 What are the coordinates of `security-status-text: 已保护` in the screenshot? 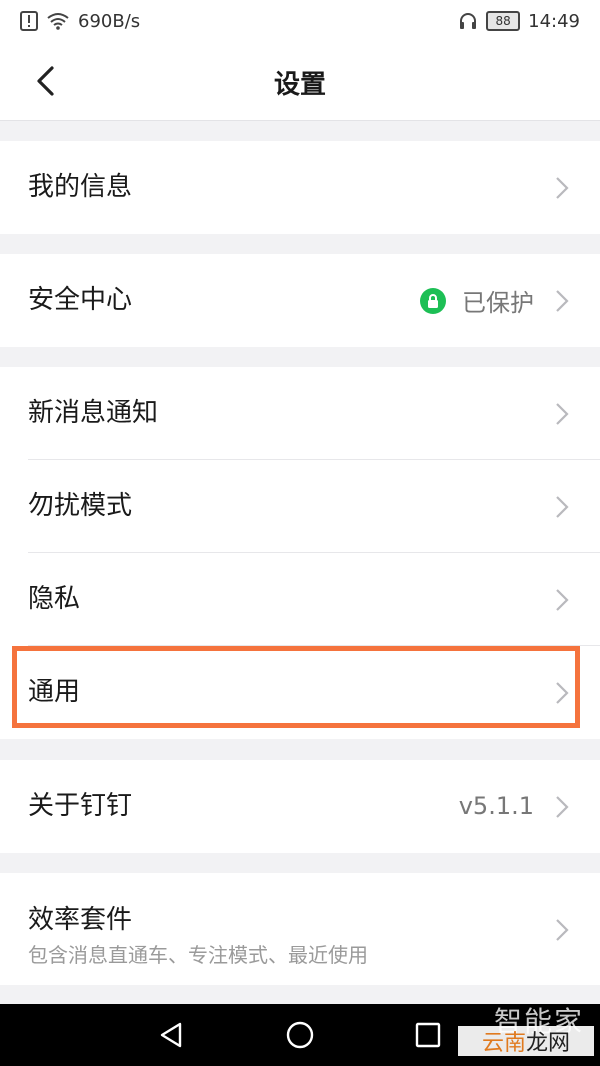 It's located at (498, 303).